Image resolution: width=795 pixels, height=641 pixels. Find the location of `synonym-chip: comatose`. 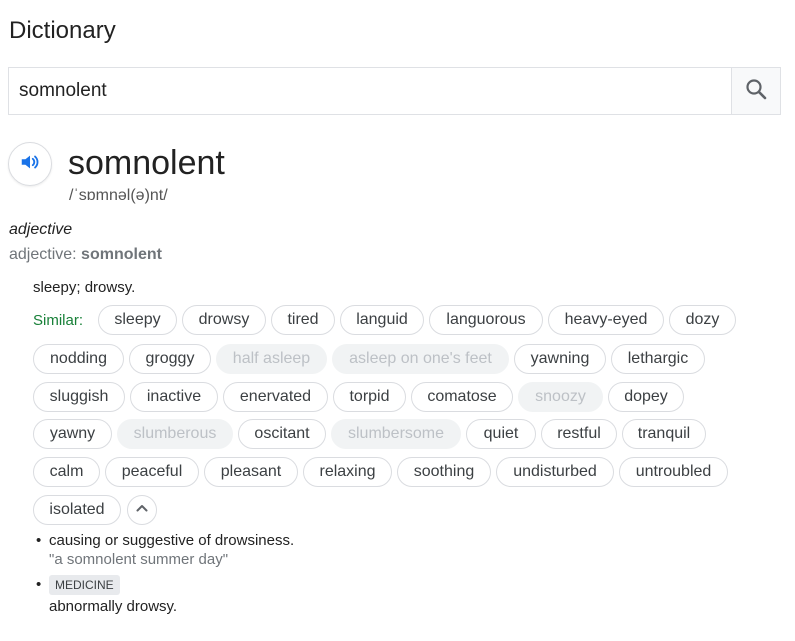

synonym-chip: comatose is located at coordinates (462, 397).